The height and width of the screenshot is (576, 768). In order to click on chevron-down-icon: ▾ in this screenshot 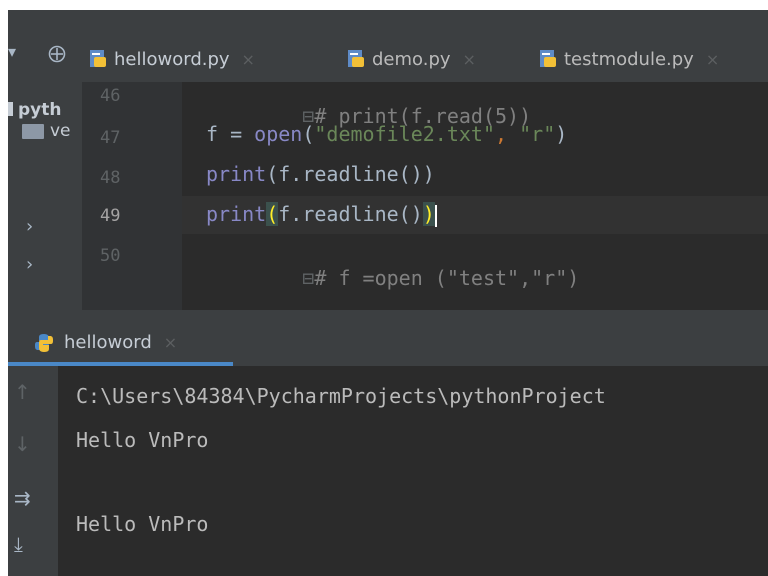, I will do `click(12, 51)`.